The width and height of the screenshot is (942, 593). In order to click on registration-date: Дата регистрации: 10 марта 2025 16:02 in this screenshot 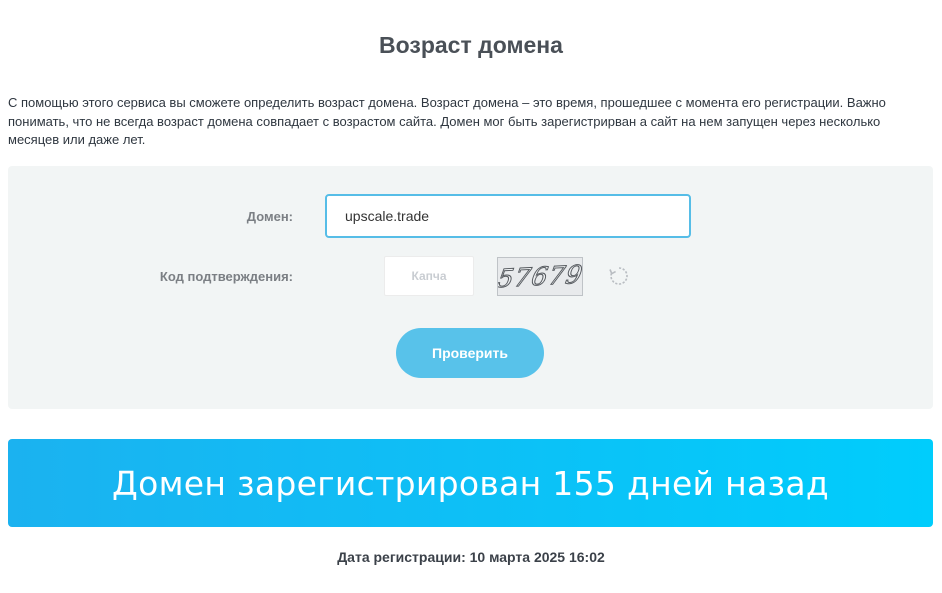, I will do `click(471, 557)`.